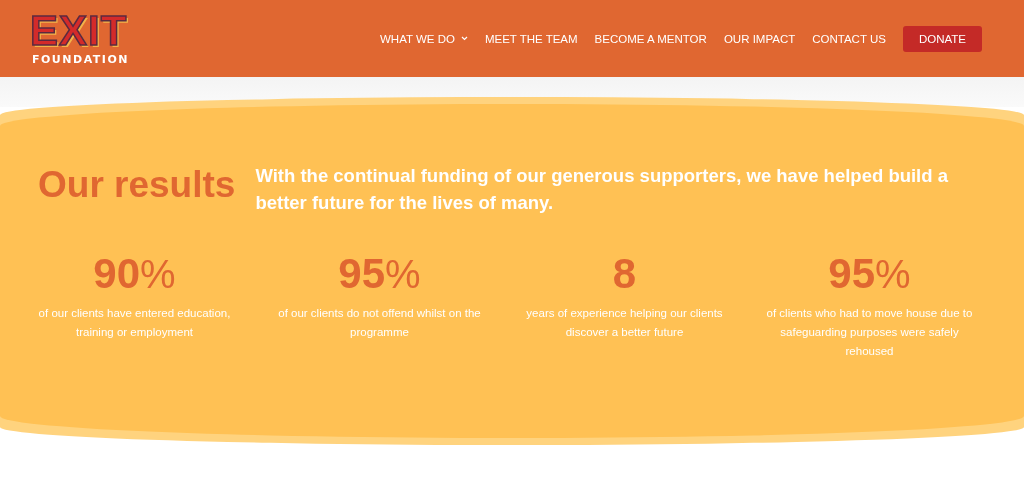  I want to click on nav-link: CONTACT US, so click(849, 38).